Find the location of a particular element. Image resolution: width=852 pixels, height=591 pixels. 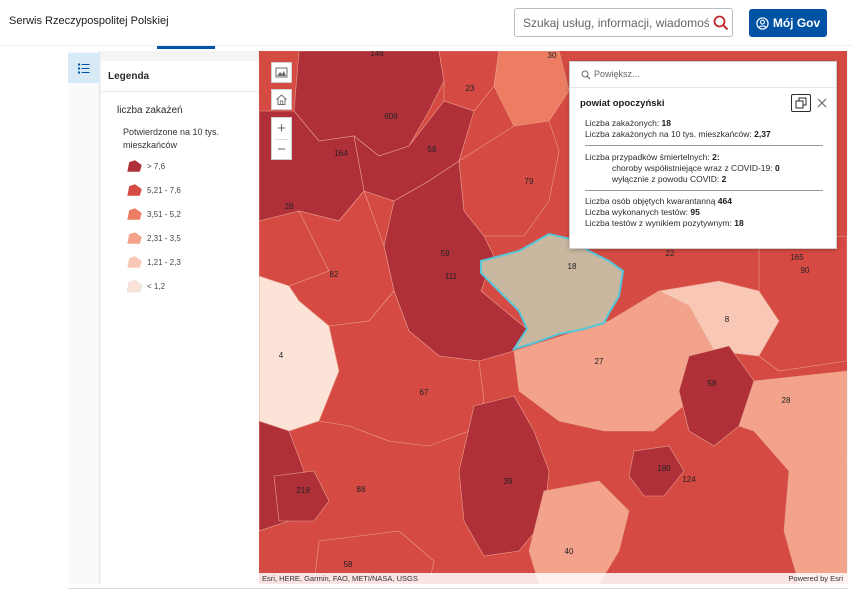

region-label: 88 is located at coordinates (361, 489).